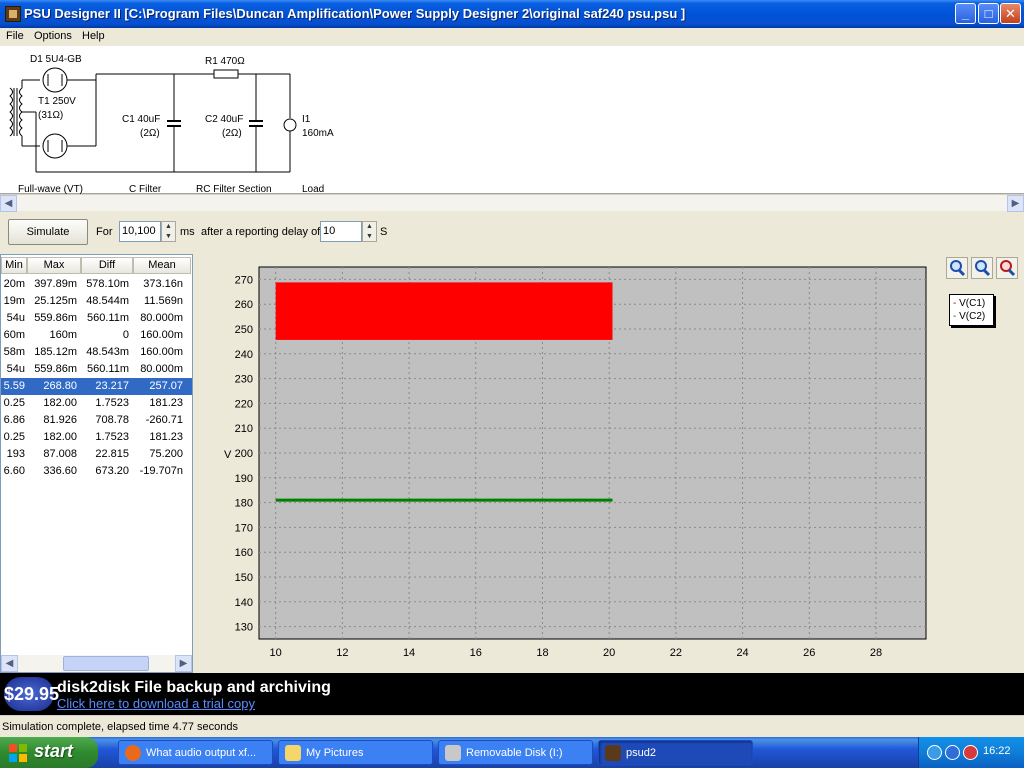  I want to click on table-row: 6.86 81.926 708.78 -260.71, so click(96, 420).